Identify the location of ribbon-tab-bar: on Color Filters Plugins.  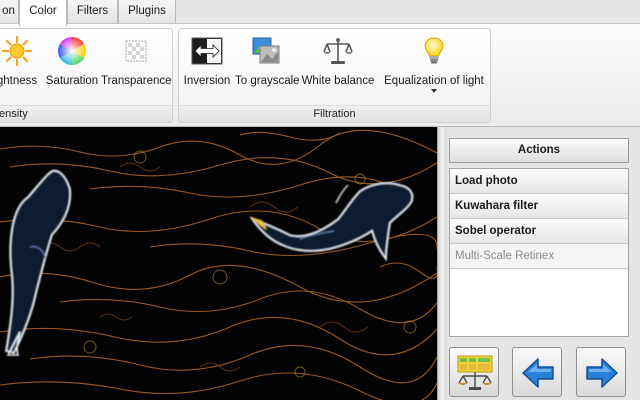
(320, 13).